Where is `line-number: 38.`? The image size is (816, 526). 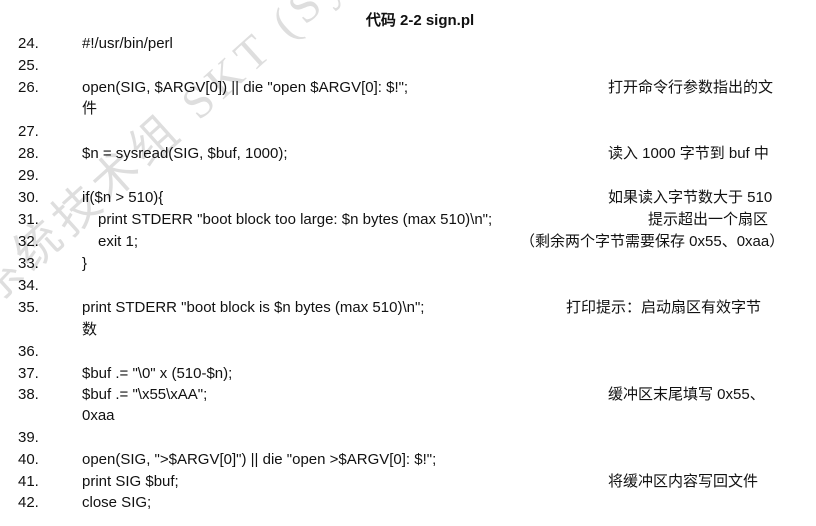
line-number: 38. is located at coordinates (28, 394).